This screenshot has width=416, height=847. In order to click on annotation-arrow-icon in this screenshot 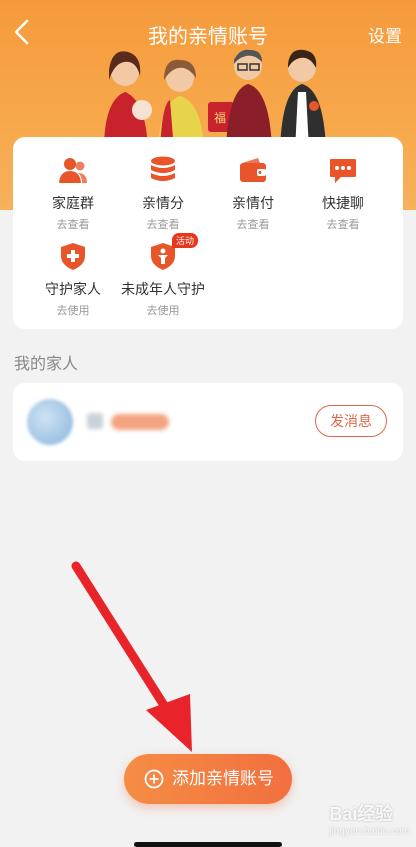, I will do `click(131, 656)`.